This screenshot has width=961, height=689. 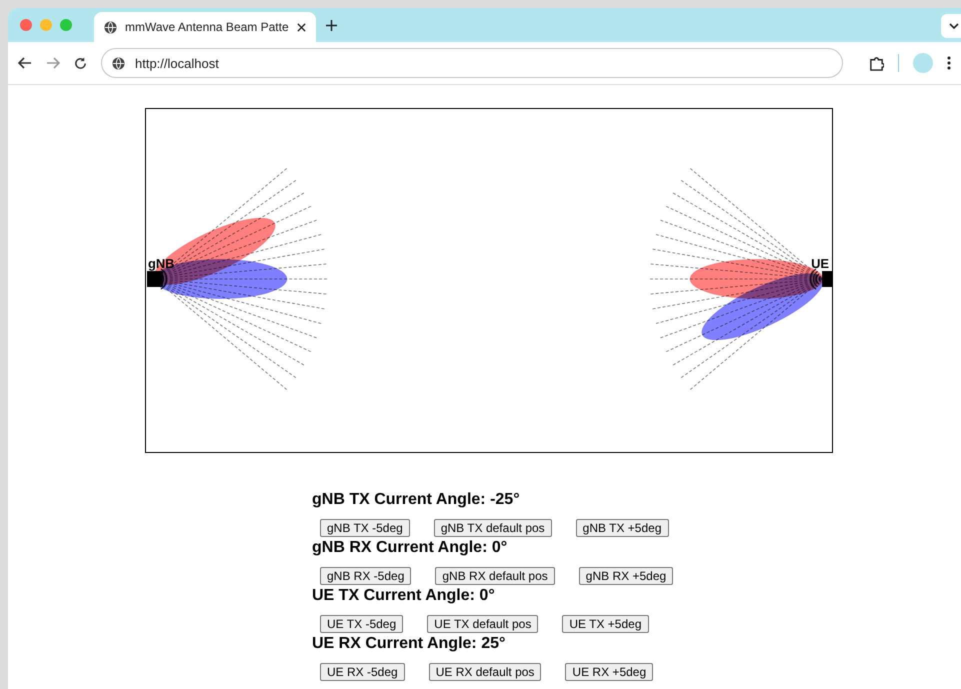 I want to click on browser-tab: mmWave Antenna Beam Patte, so click(x=205, y=27).